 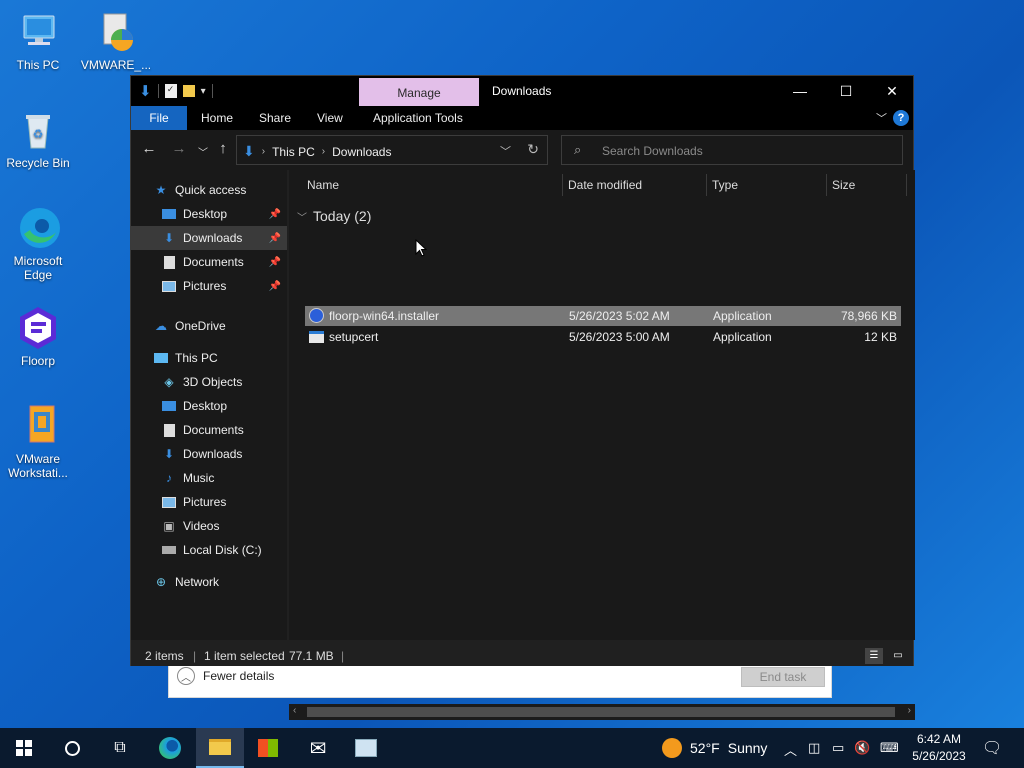 I want to click on search-button, so click(x=72, y=748).